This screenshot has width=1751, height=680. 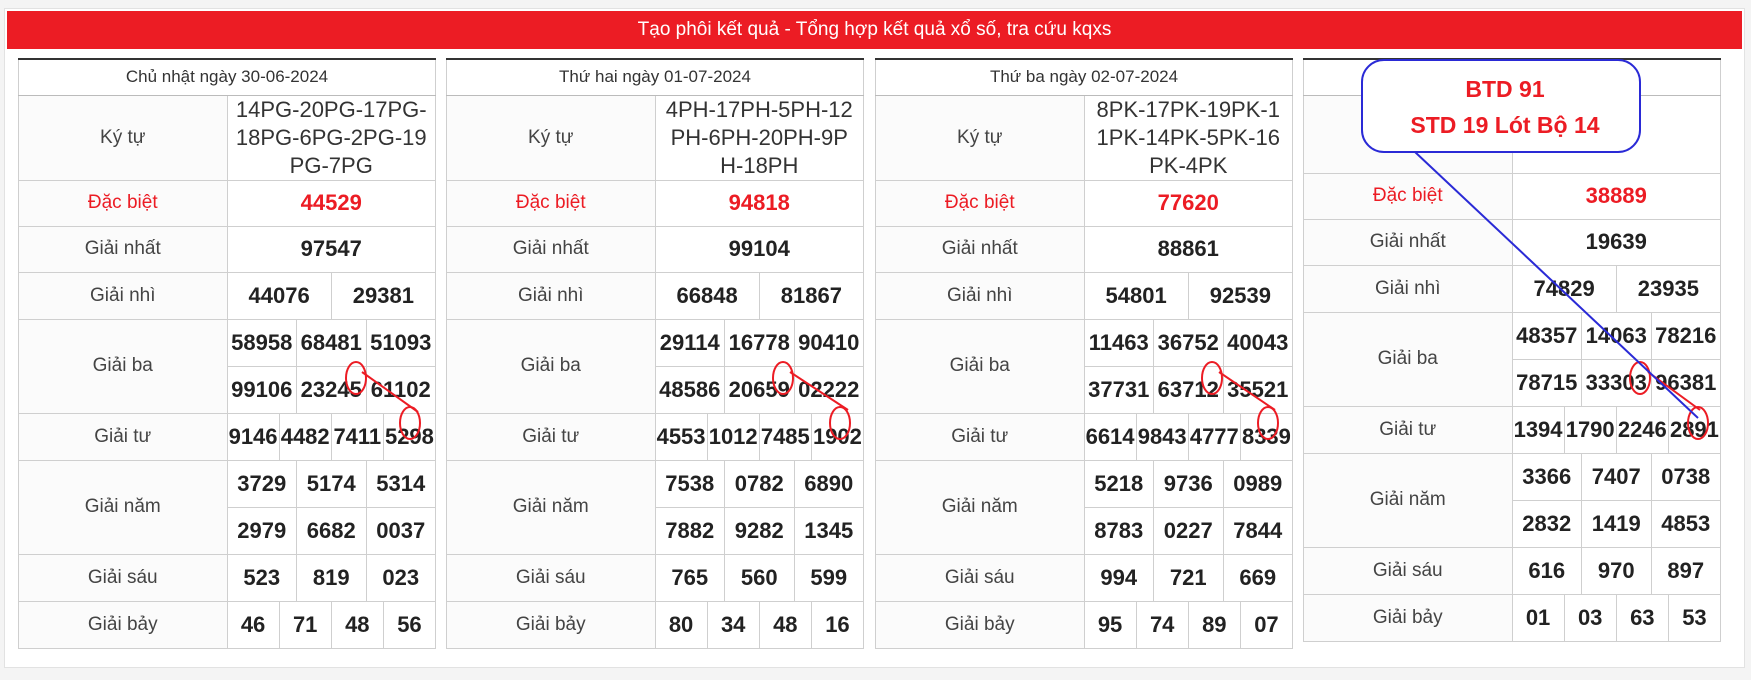 I want to click on g4-number: 9146, so click(x=253, y=436).